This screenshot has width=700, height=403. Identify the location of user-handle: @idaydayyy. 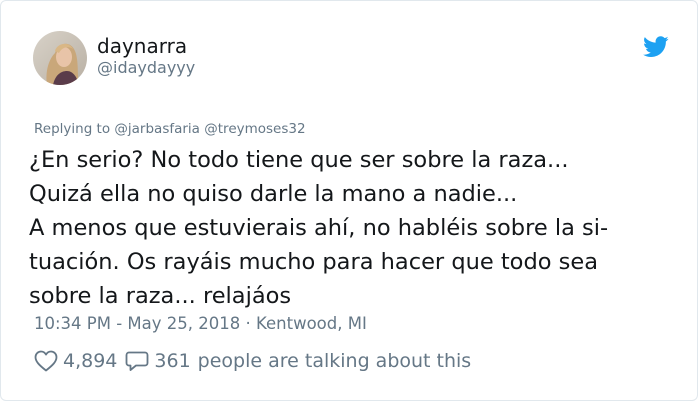
(146, 68).